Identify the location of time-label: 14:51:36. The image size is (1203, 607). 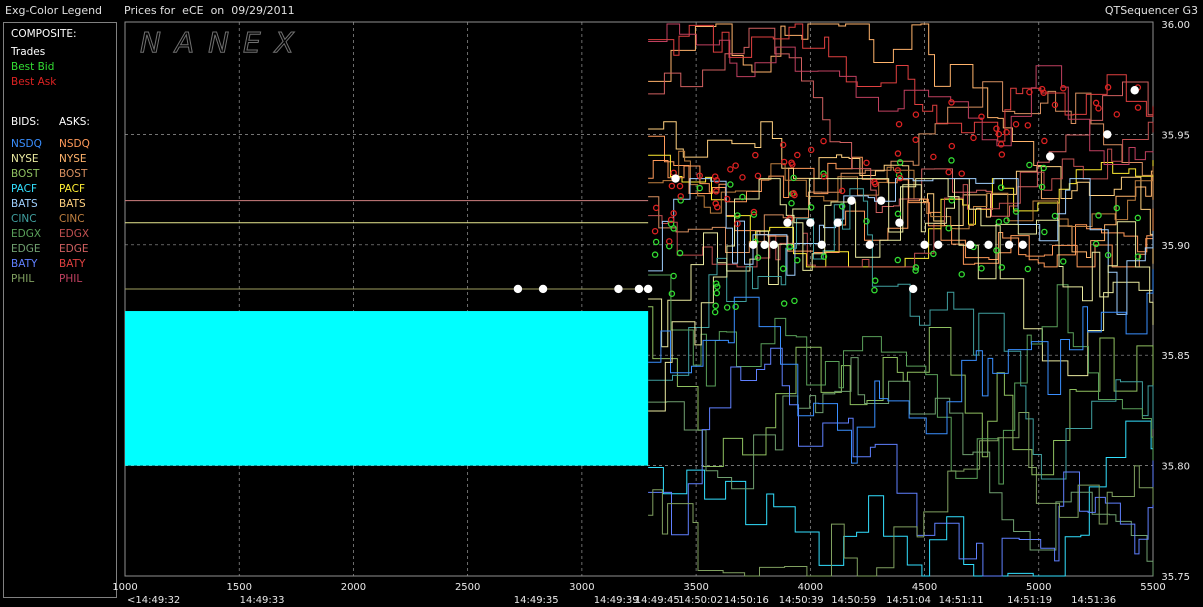
(1093, 600).